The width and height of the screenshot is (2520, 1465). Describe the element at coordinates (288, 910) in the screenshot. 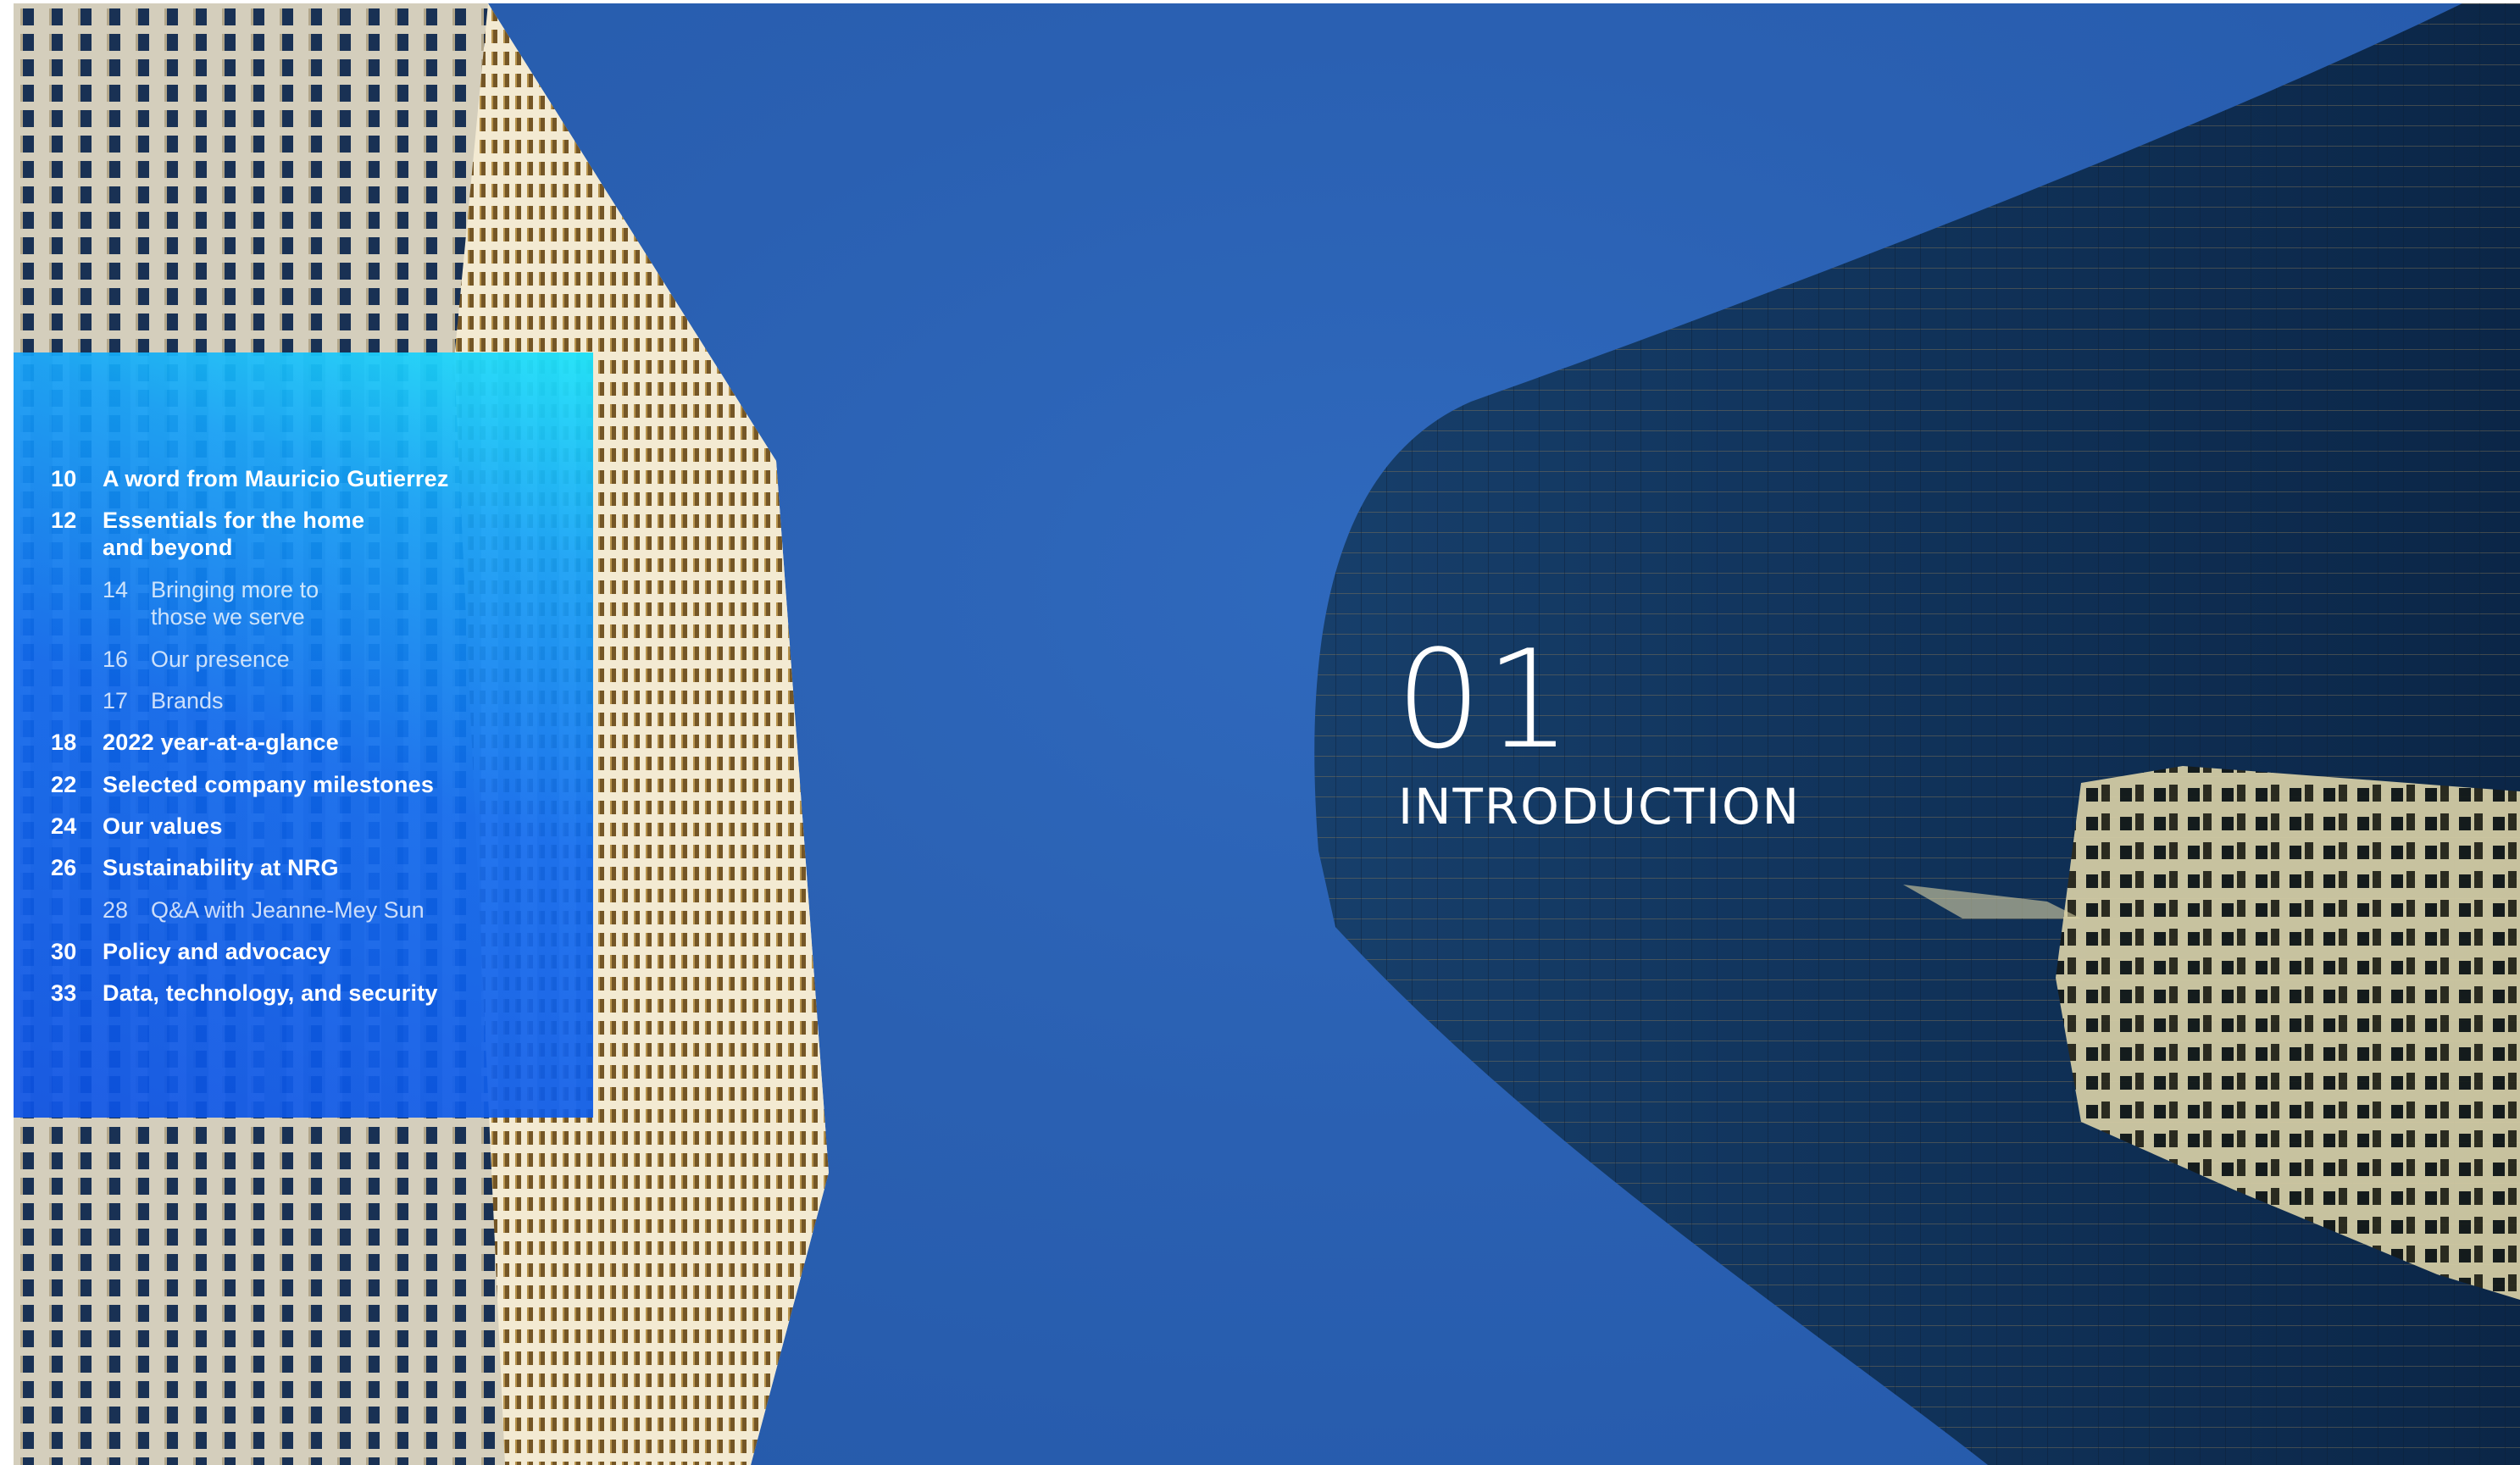

I see `toc-item-title: Q&A with Jeanne-Mey Sun` at that location.